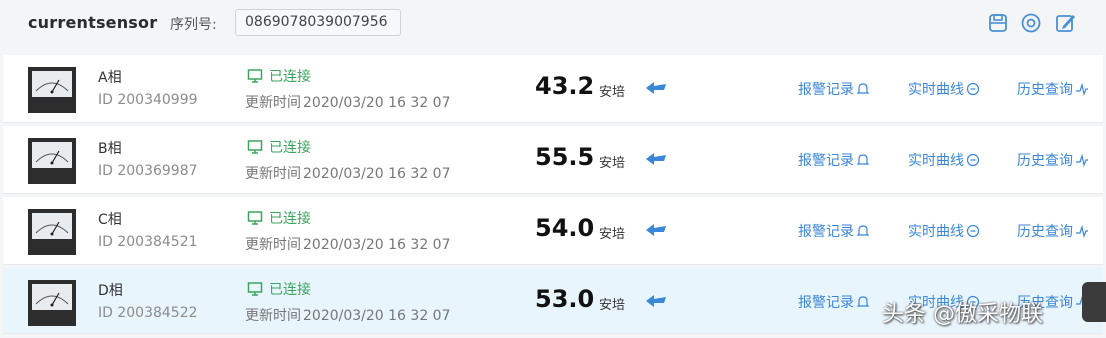  Describe the element at coordinates (553, 25) in the screenshot. I see `header-bar: currentsensor 序列号: 0869078039007956` at that location.